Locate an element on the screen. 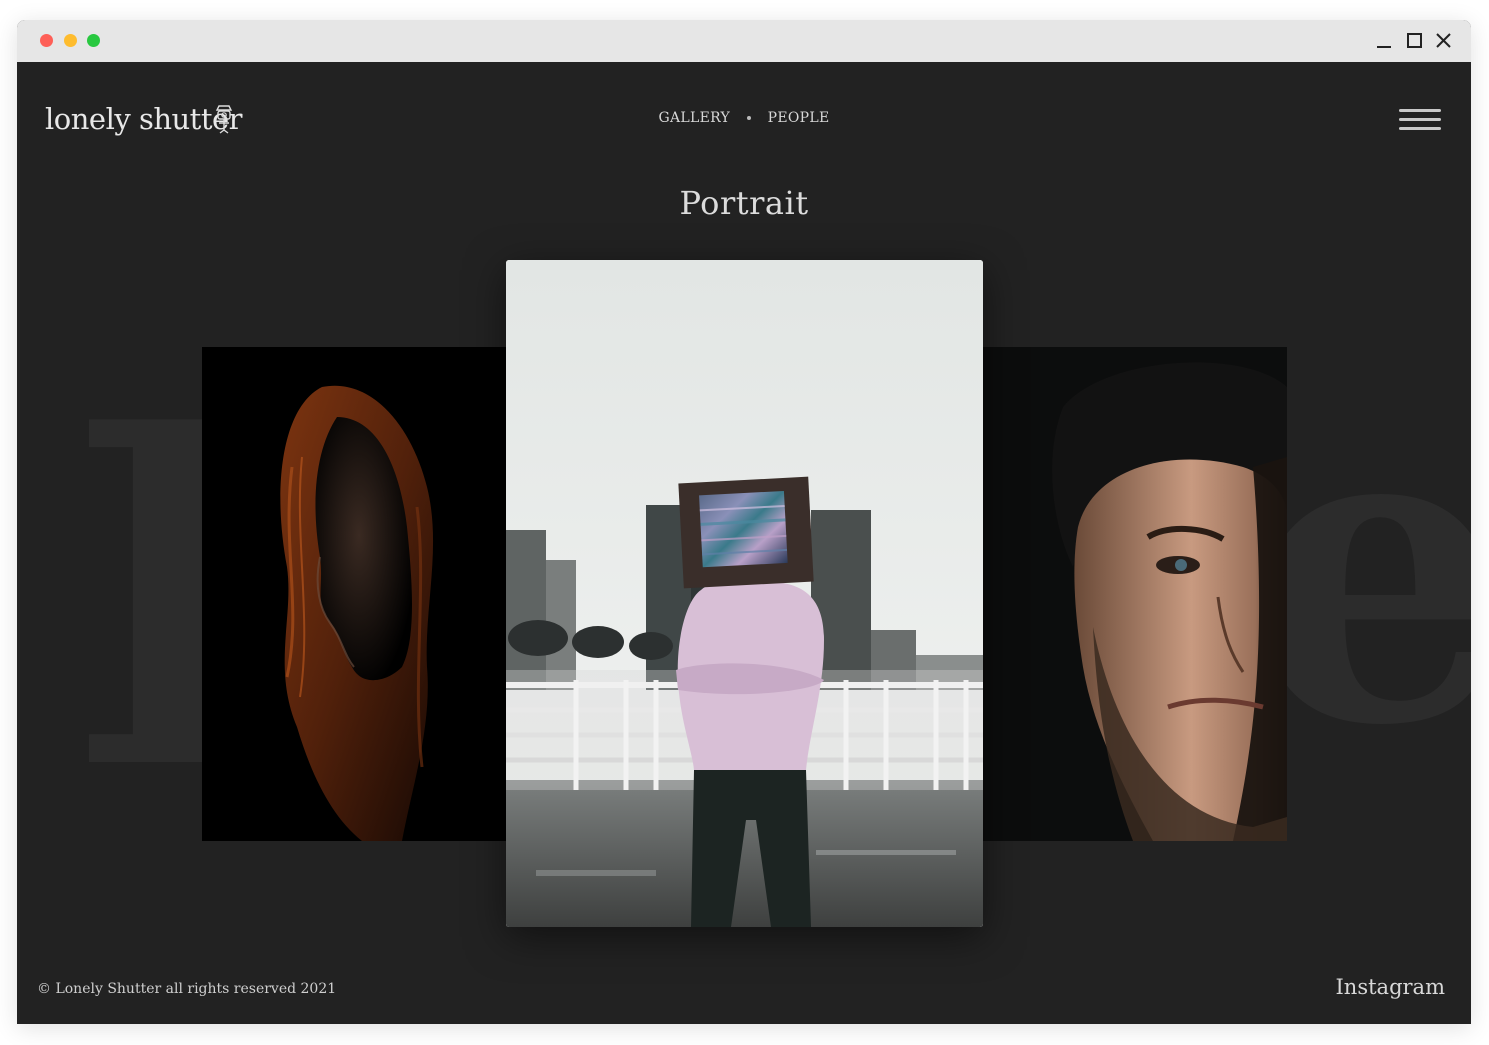 This screenshot has height=1045, width=1489. maximize-icon is located at coordinates (1414, 41).